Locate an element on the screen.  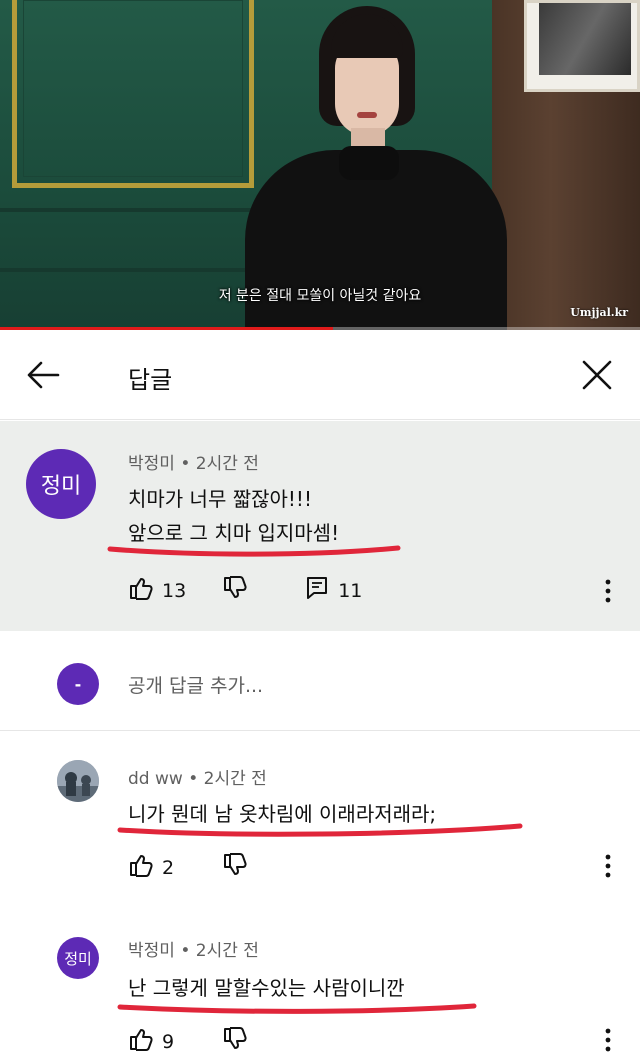
arrow-left-icon is located at coordinates (43, 375).